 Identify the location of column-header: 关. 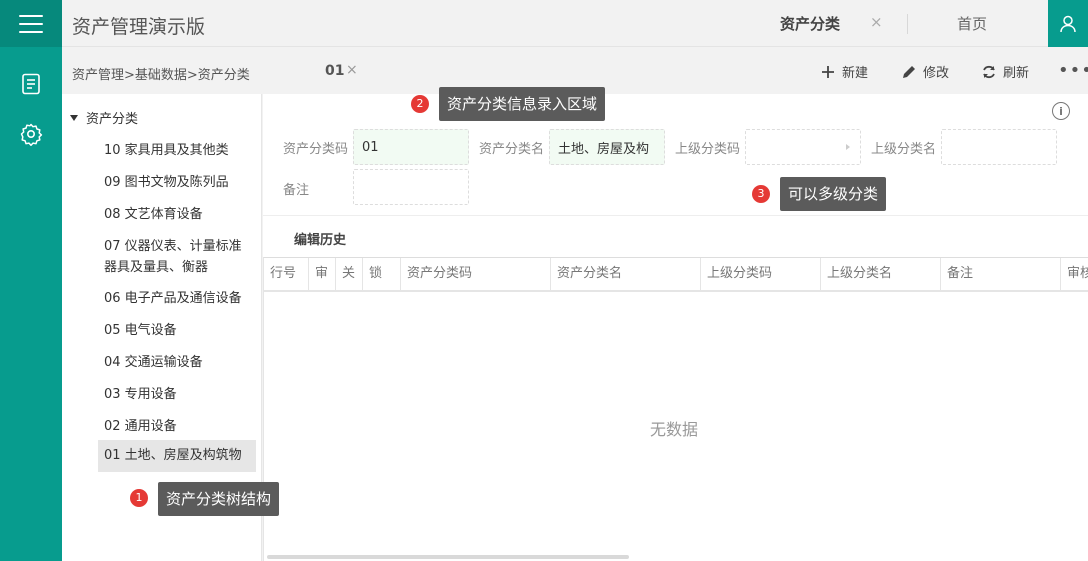
(349, 274).